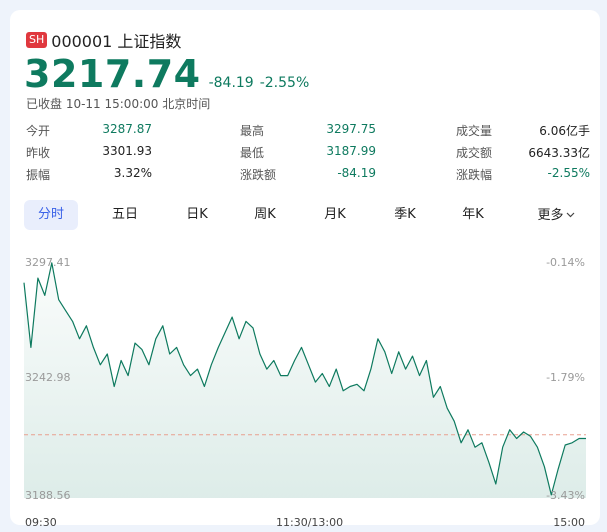  Describe the element at coordinates (231, 83) in the screenshot. I see `price-change: -84.19` at that location.